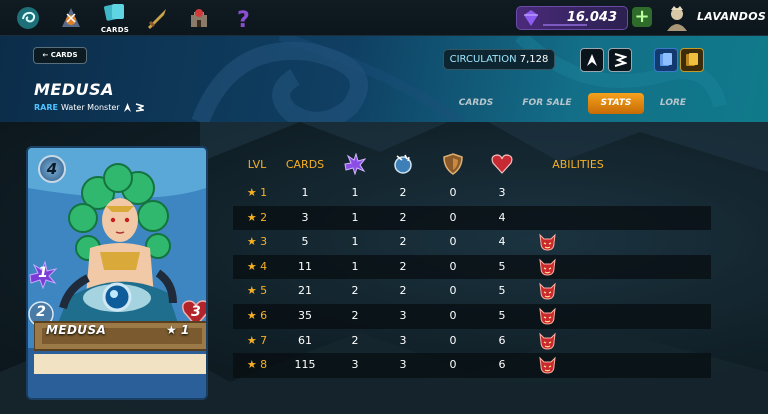  What do you see at coordinates (257, 315) in the screenshot?
I see `cell-level: ★ 6` at bounding box center [257, 315].